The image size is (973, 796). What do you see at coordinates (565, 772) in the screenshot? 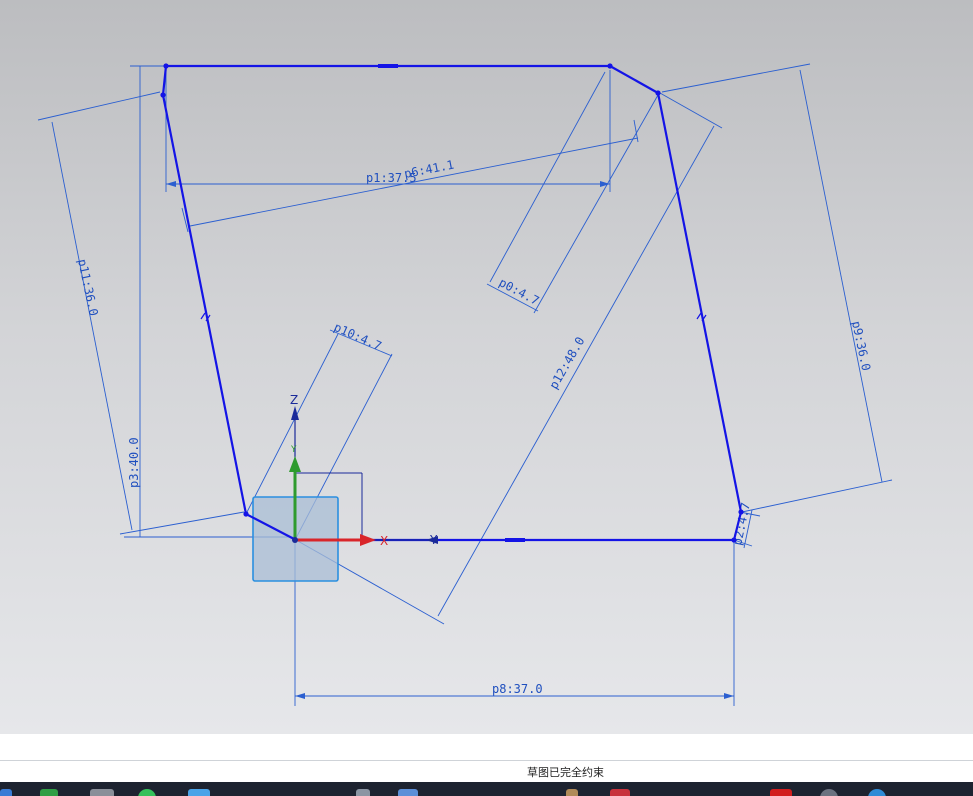
I see `status-message: 草图已完全约束` at bounding box center [565, 772].